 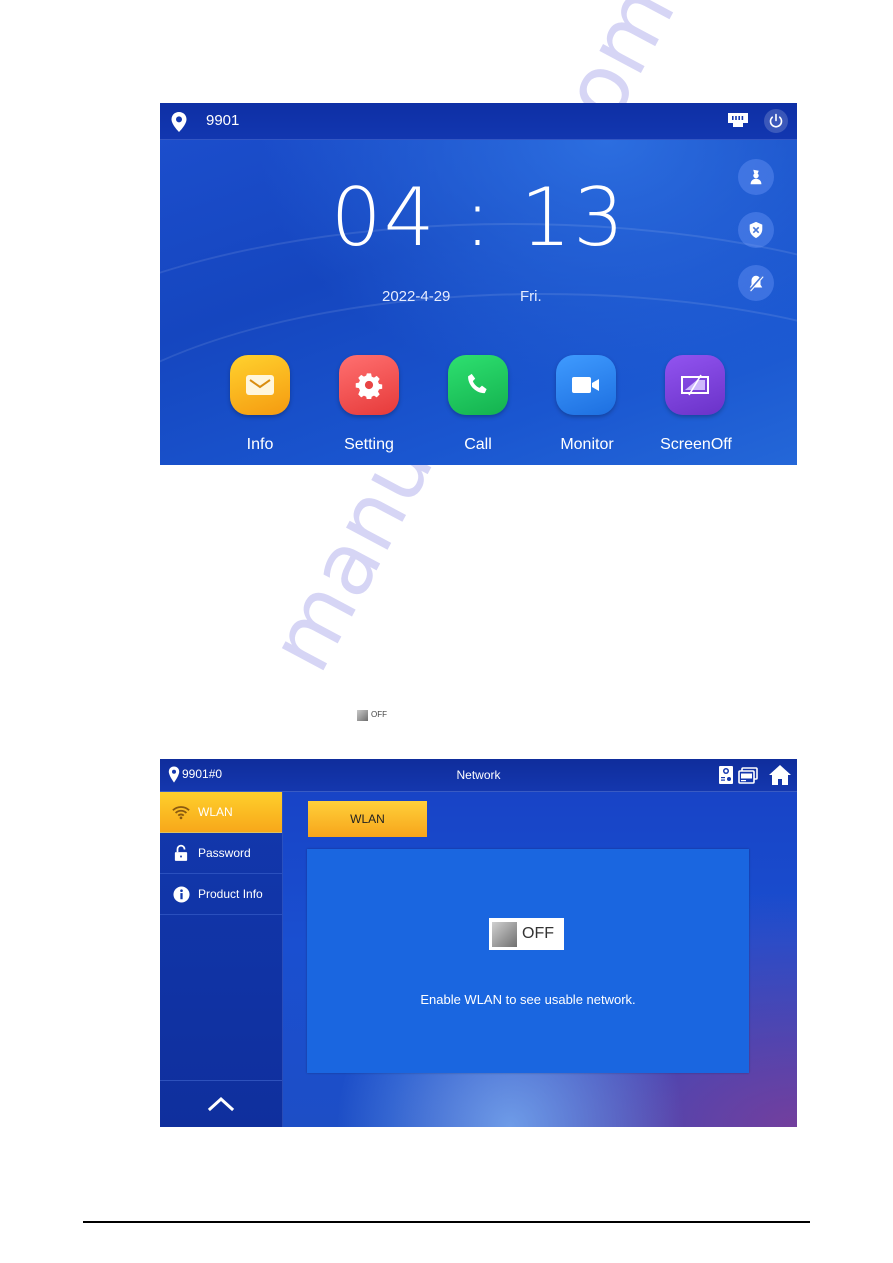 I want to click on sidebar-item-wlan: WLAN, so click(x=221, y=812).